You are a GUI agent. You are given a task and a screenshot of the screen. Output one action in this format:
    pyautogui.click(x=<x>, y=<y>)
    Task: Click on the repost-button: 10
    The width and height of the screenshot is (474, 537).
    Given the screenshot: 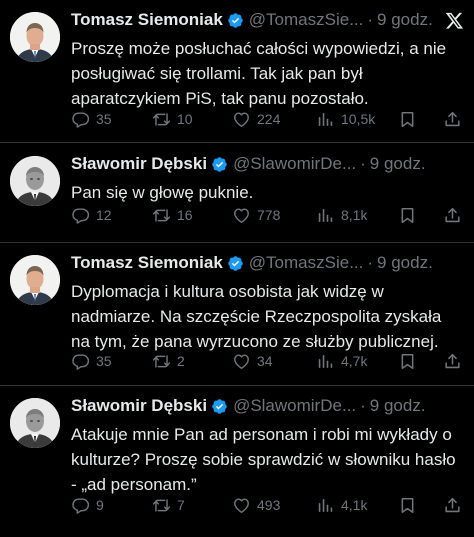 What is the action you would take?
    pyautogui.click(x=172, y=119)
    